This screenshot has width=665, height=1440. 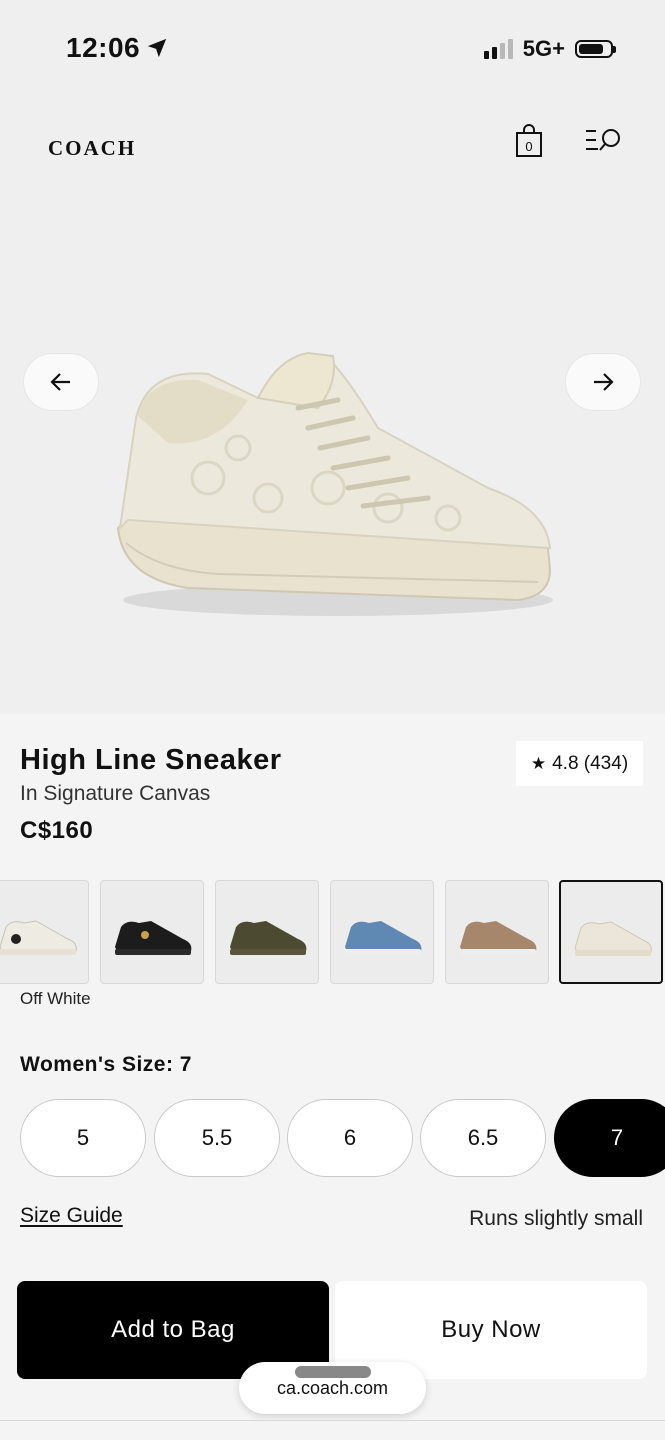 I want to click on size-option: 5, so click(x=83, y=1138).